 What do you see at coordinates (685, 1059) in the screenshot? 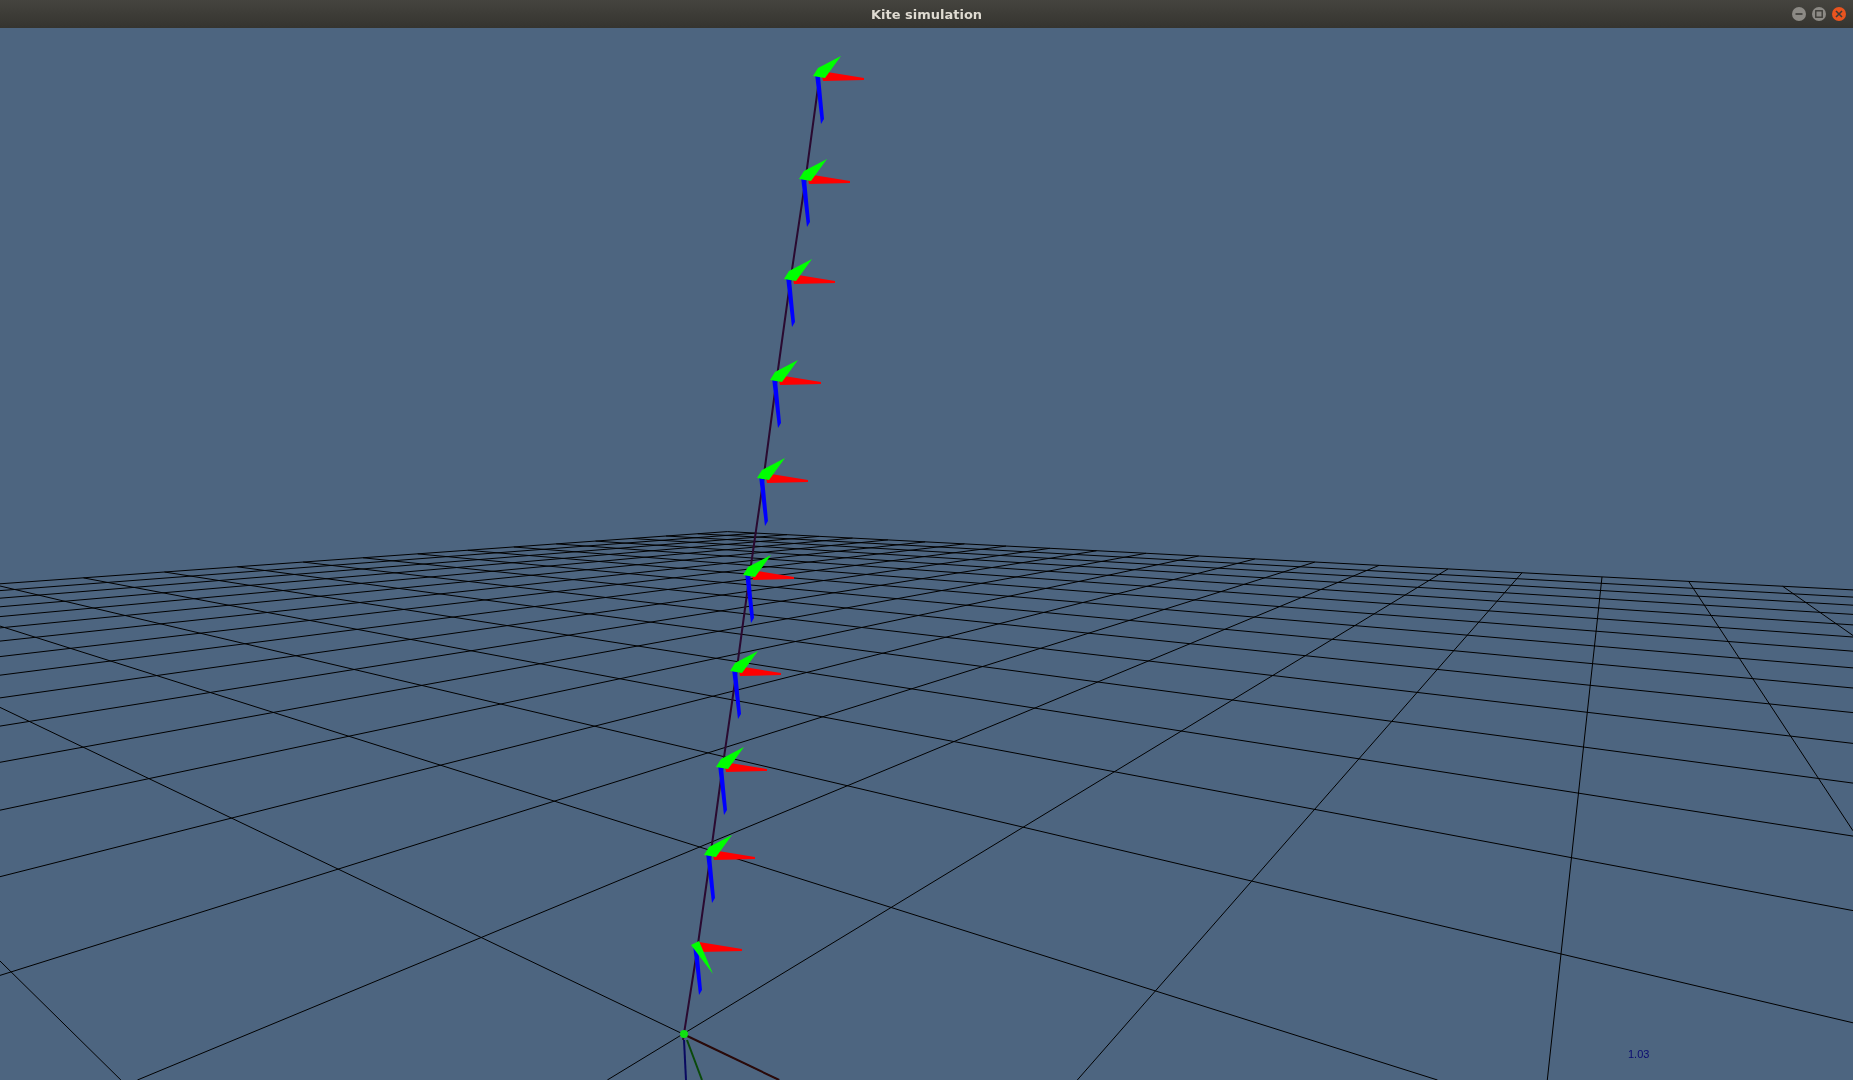
I see `z-axis-line` at bounding box center [685, 1059].